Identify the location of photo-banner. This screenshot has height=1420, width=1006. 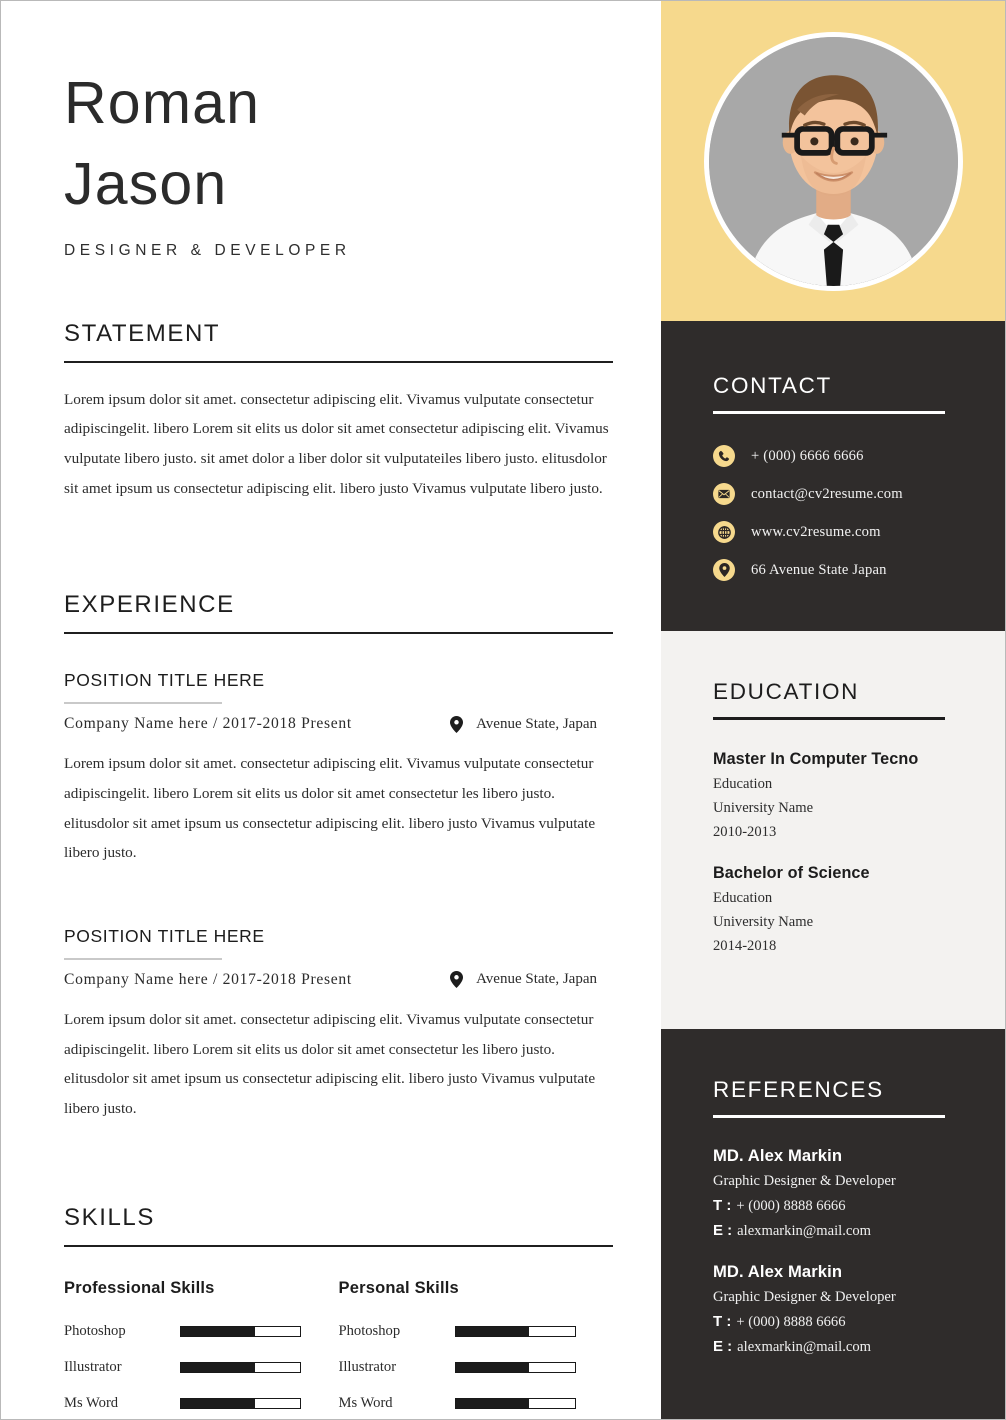
(833, 161).